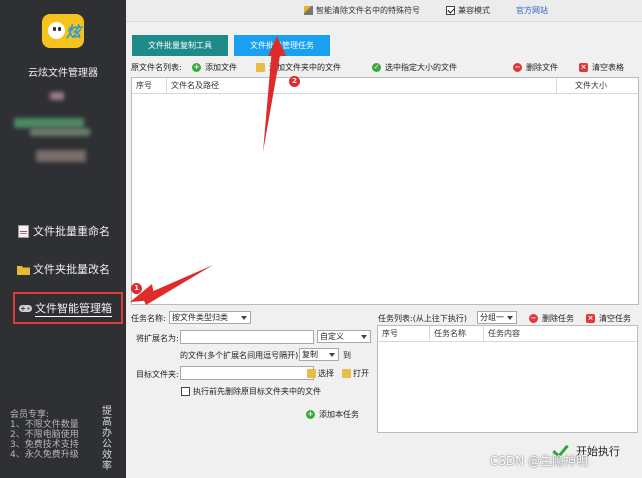 The width and height of the screenshot is (642, 478). Describe the element at coordinates (247, 373) in the screenshot. I see `target-folder-input` at that location.